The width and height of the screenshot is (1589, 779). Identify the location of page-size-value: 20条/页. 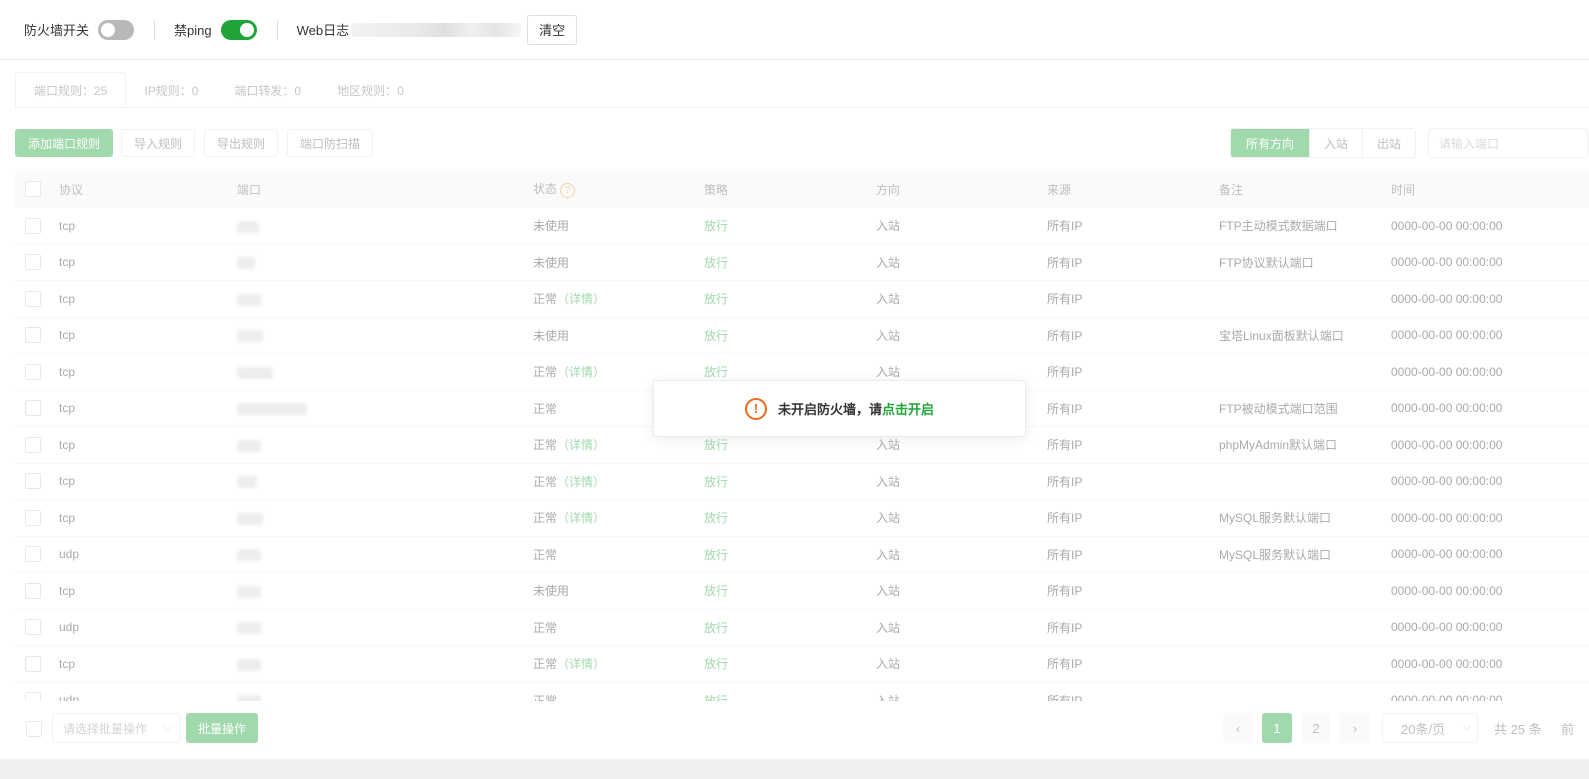
(1423, 729).